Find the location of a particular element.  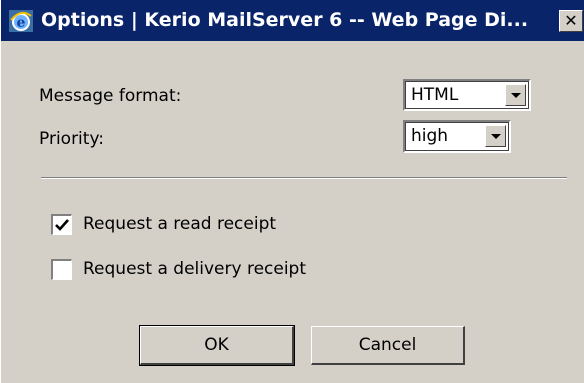

svg-text: e is located at coordinates (21, 23).